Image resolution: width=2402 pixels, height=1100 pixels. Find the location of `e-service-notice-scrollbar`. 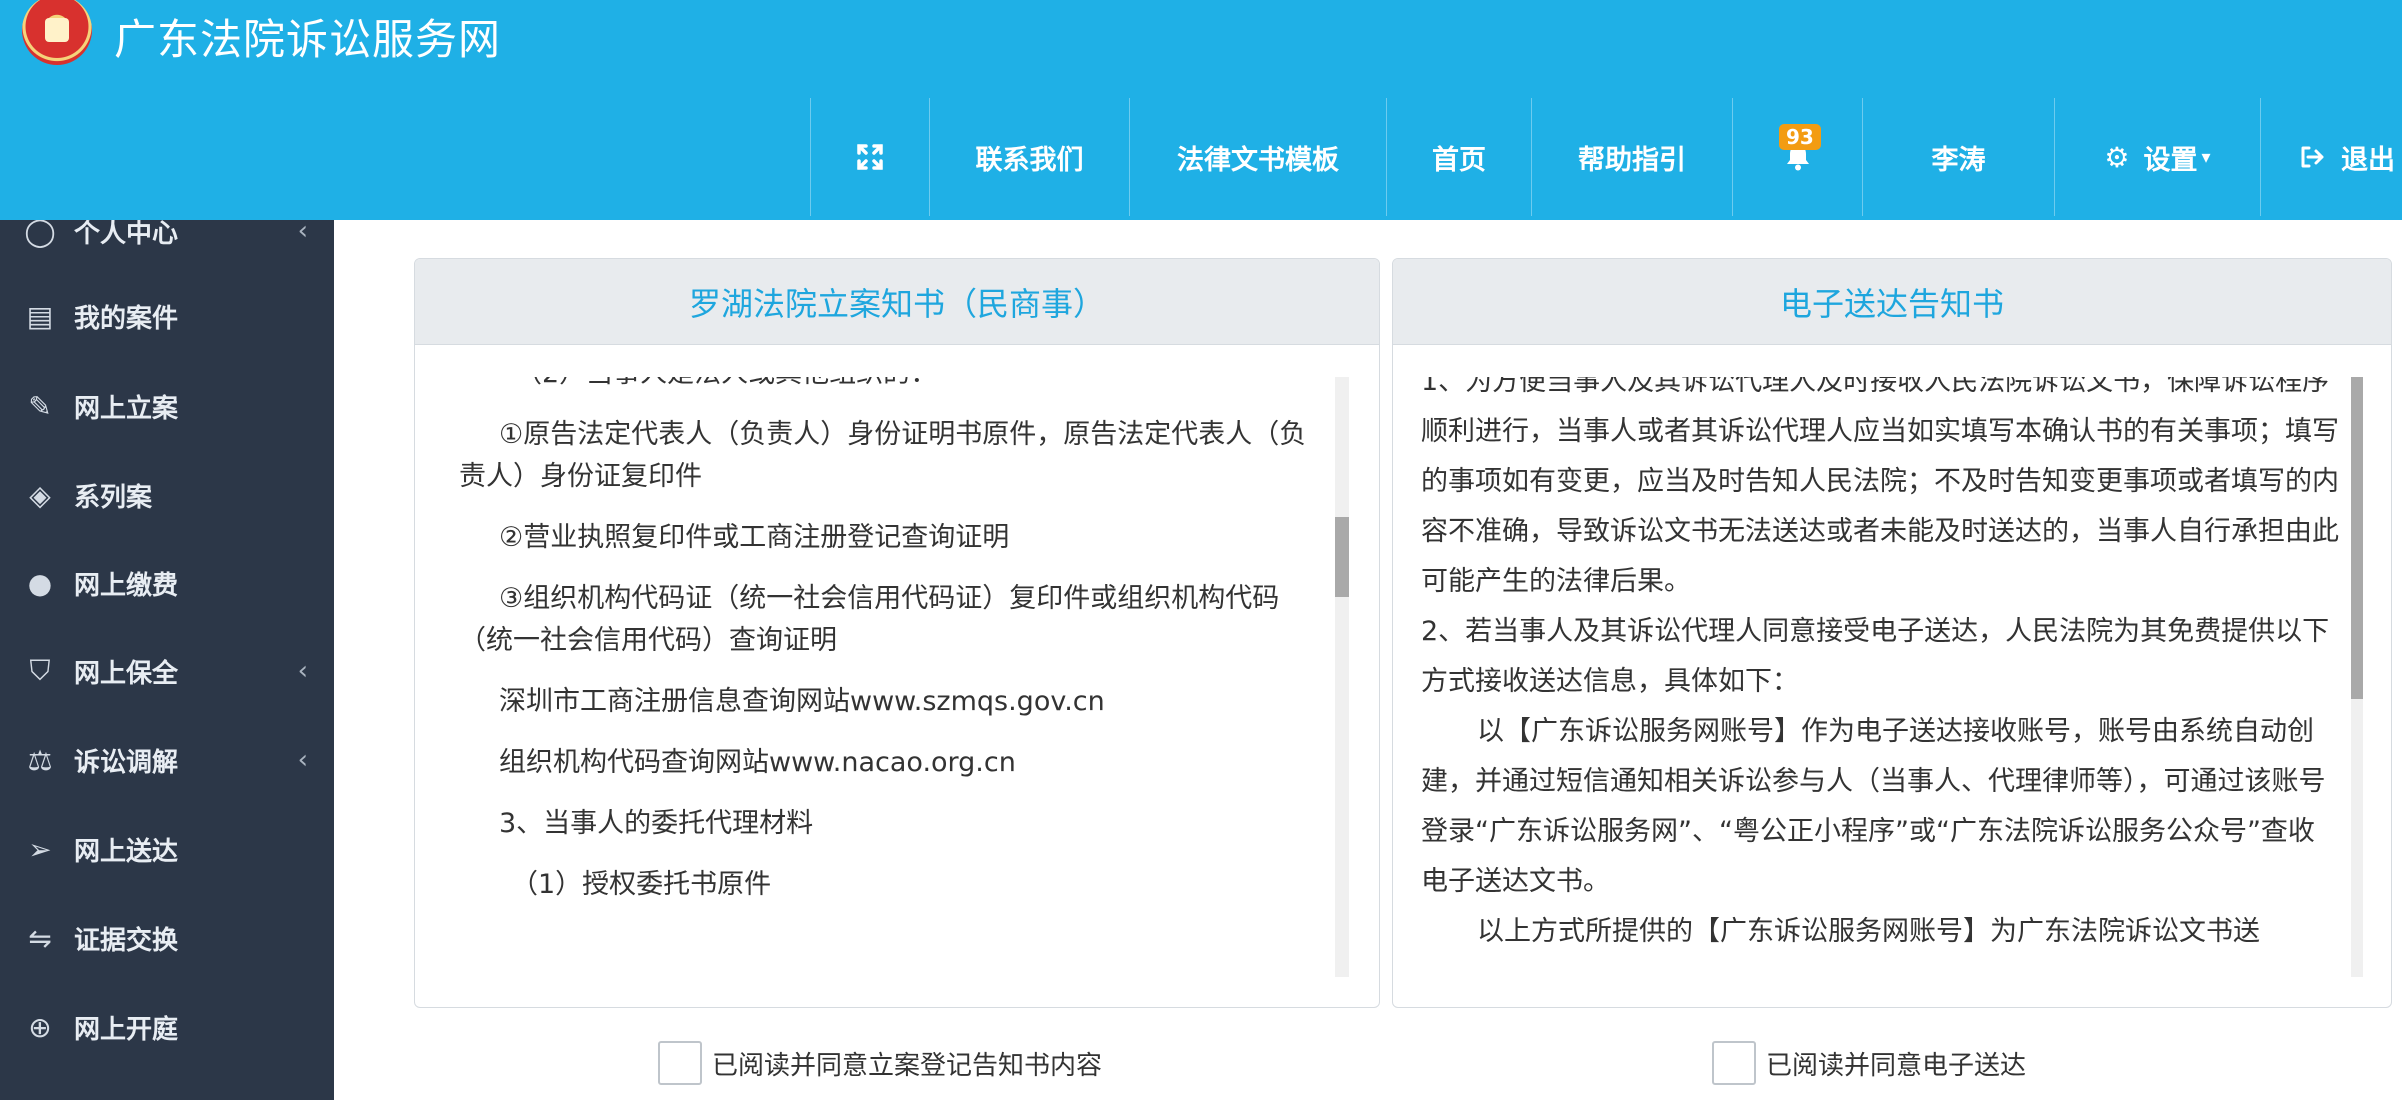

e-service-notice-scrollbar is located at coordinates (2357, 677).